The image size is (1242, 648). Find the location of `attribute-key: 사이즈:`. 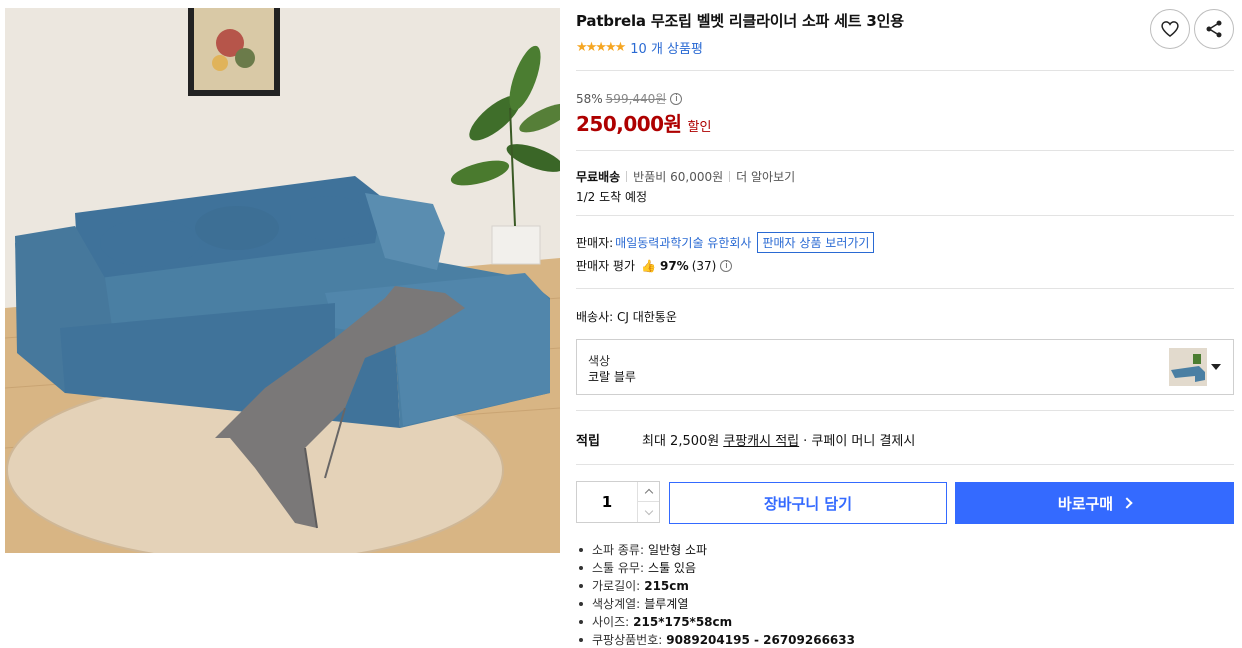

attribute-key: 사이즈: is located at coordinates (611, 622).